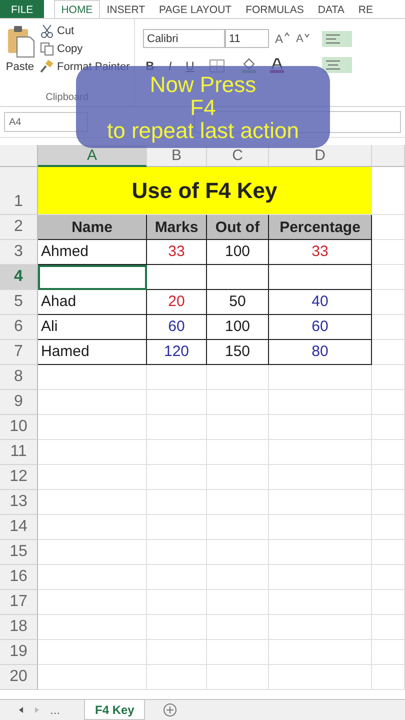 Image resolution: width=405 pixels, height=720 pixels. Describe the element at coordinates (19, 552) in the screenshot. I see `row-header: 15` at that location.